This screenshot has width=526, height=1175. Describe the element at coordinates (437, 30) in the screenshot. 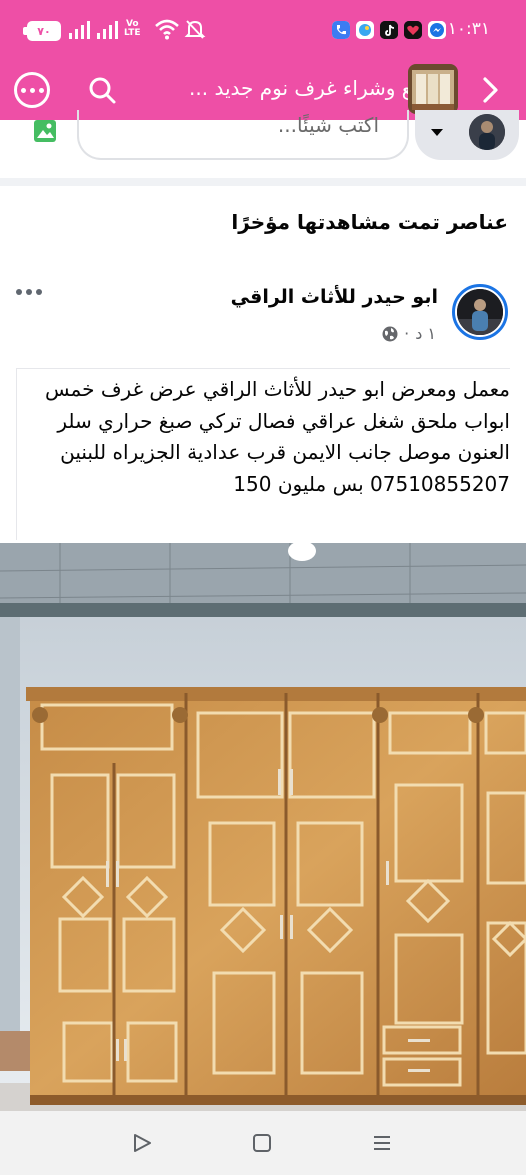

I see `messenger-icon` at that location.